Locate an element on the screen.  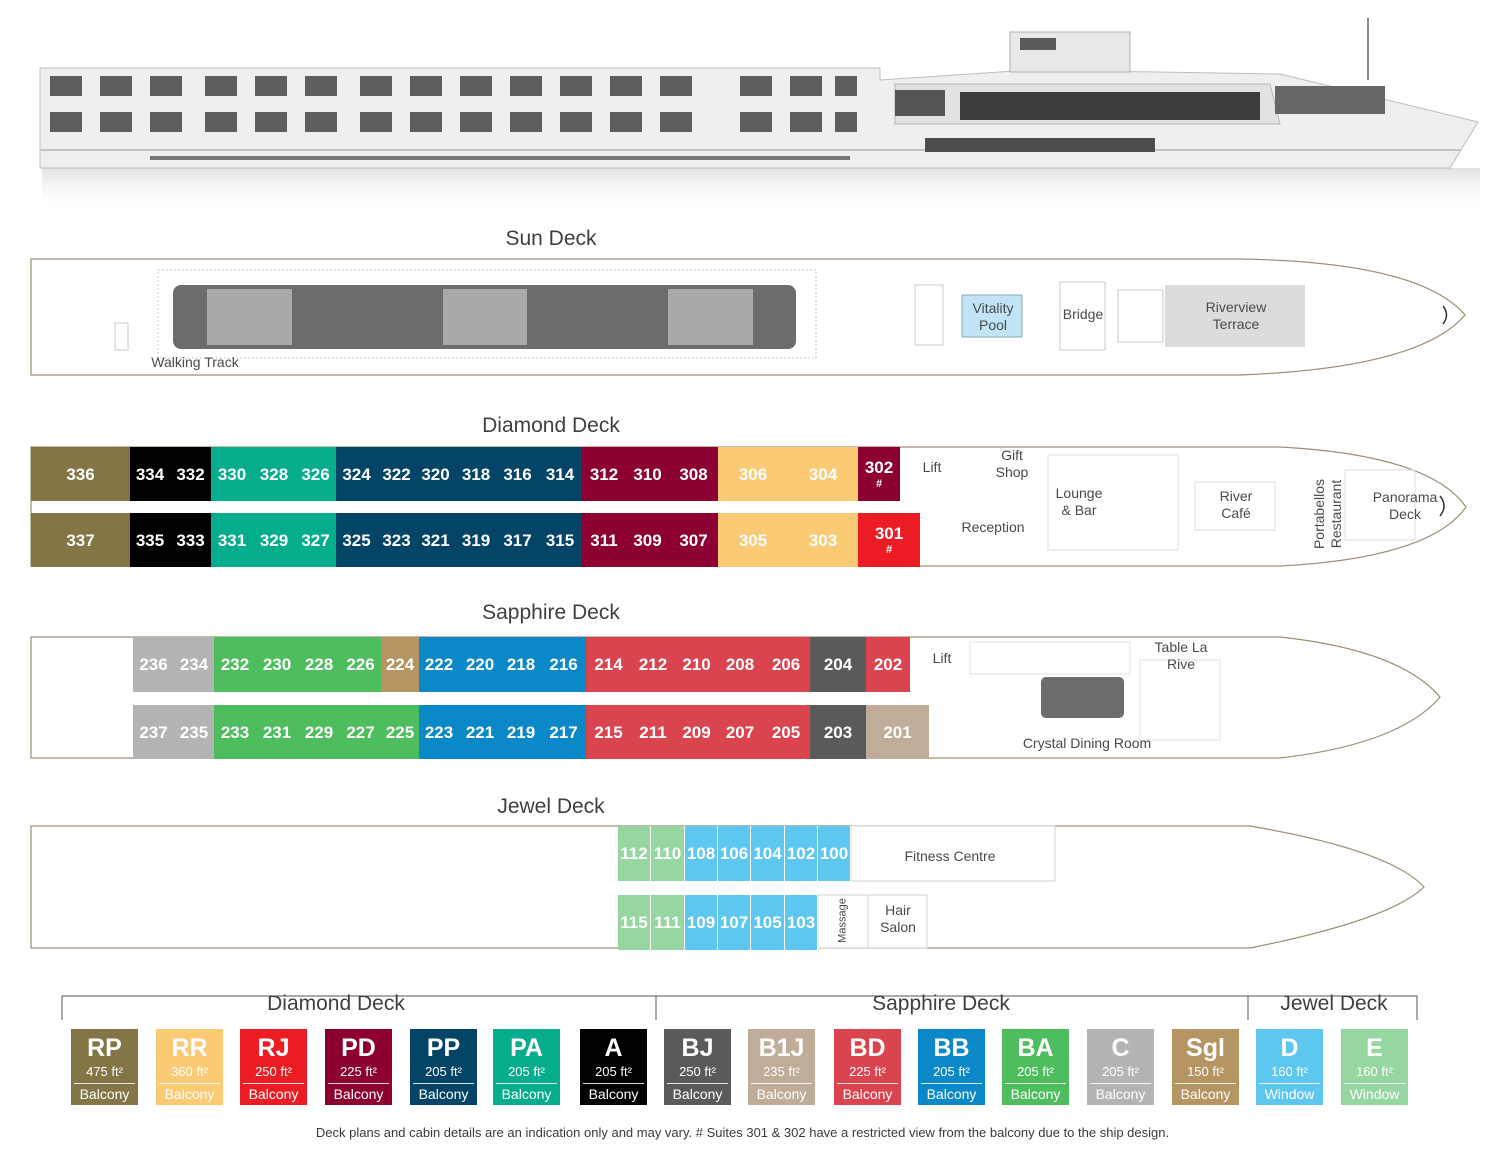
cabin-335: 335 is located at coordinates (150, 540).